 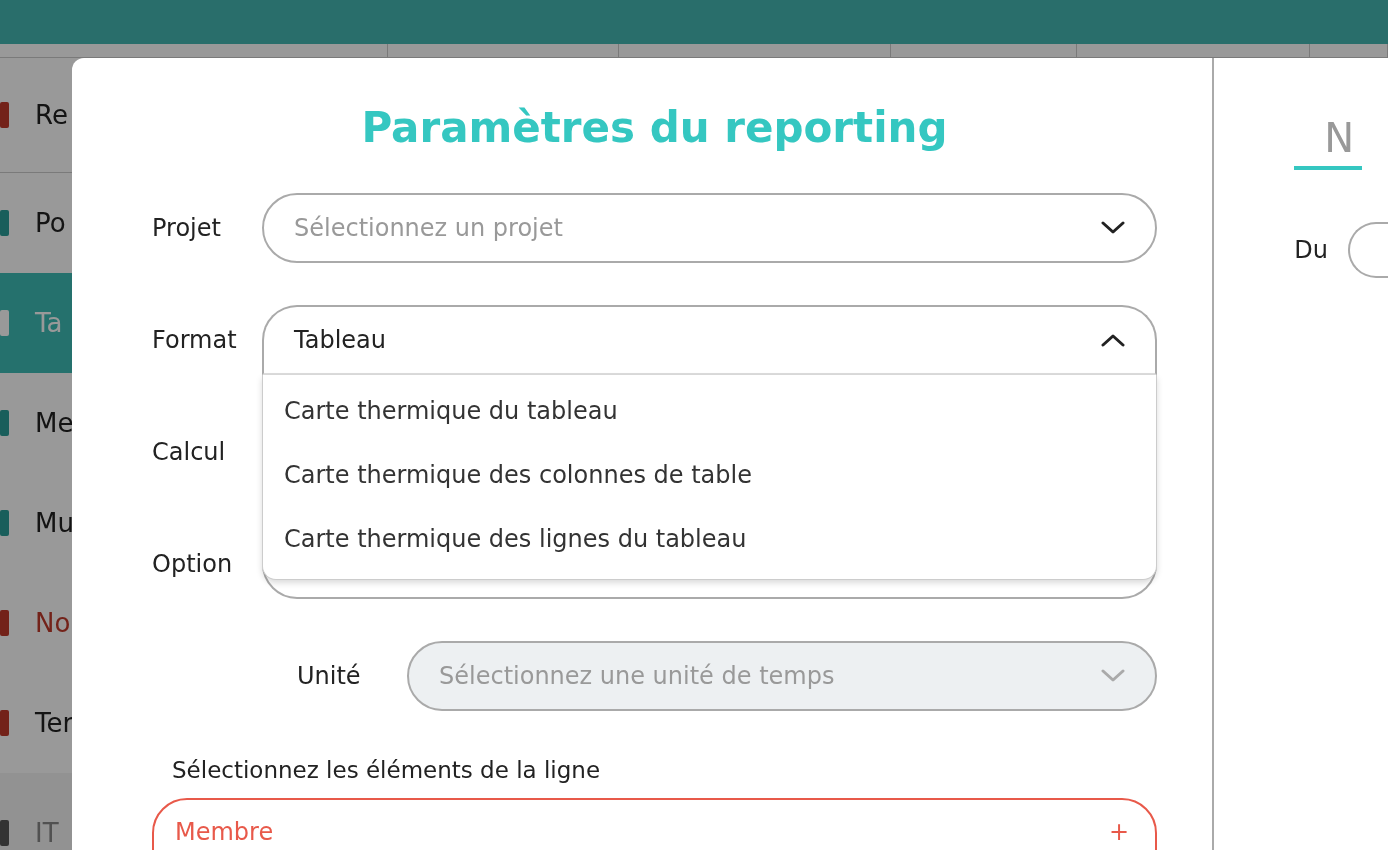 I want to click on select-field: Sélectionnez une unité de temps, so click(x=782, y=676).